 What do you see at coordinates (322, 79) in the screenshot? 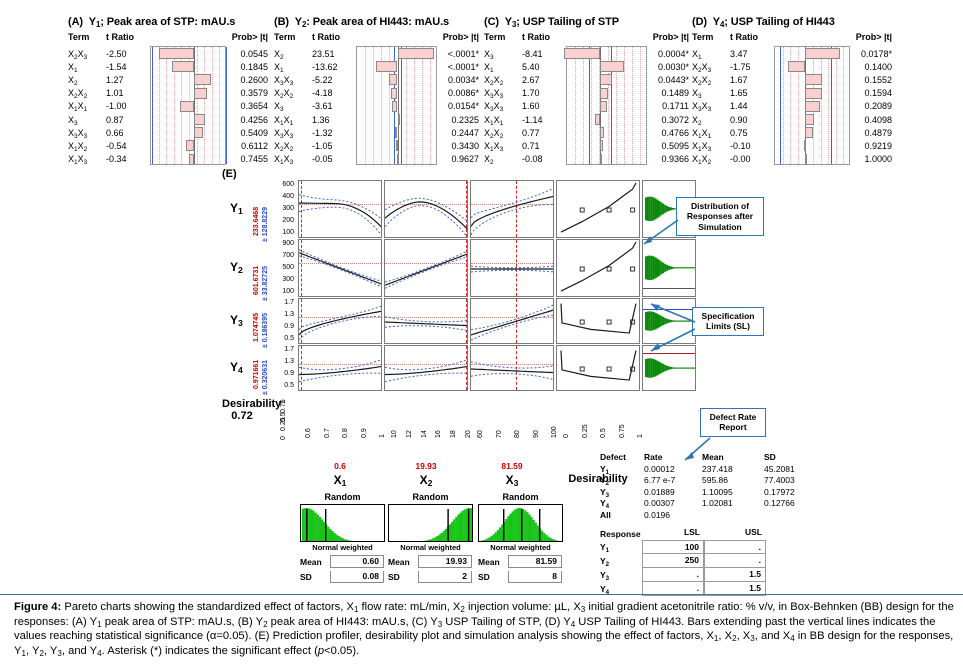
I see `row-tratio: -5.22` at bounding box center [322, 79].